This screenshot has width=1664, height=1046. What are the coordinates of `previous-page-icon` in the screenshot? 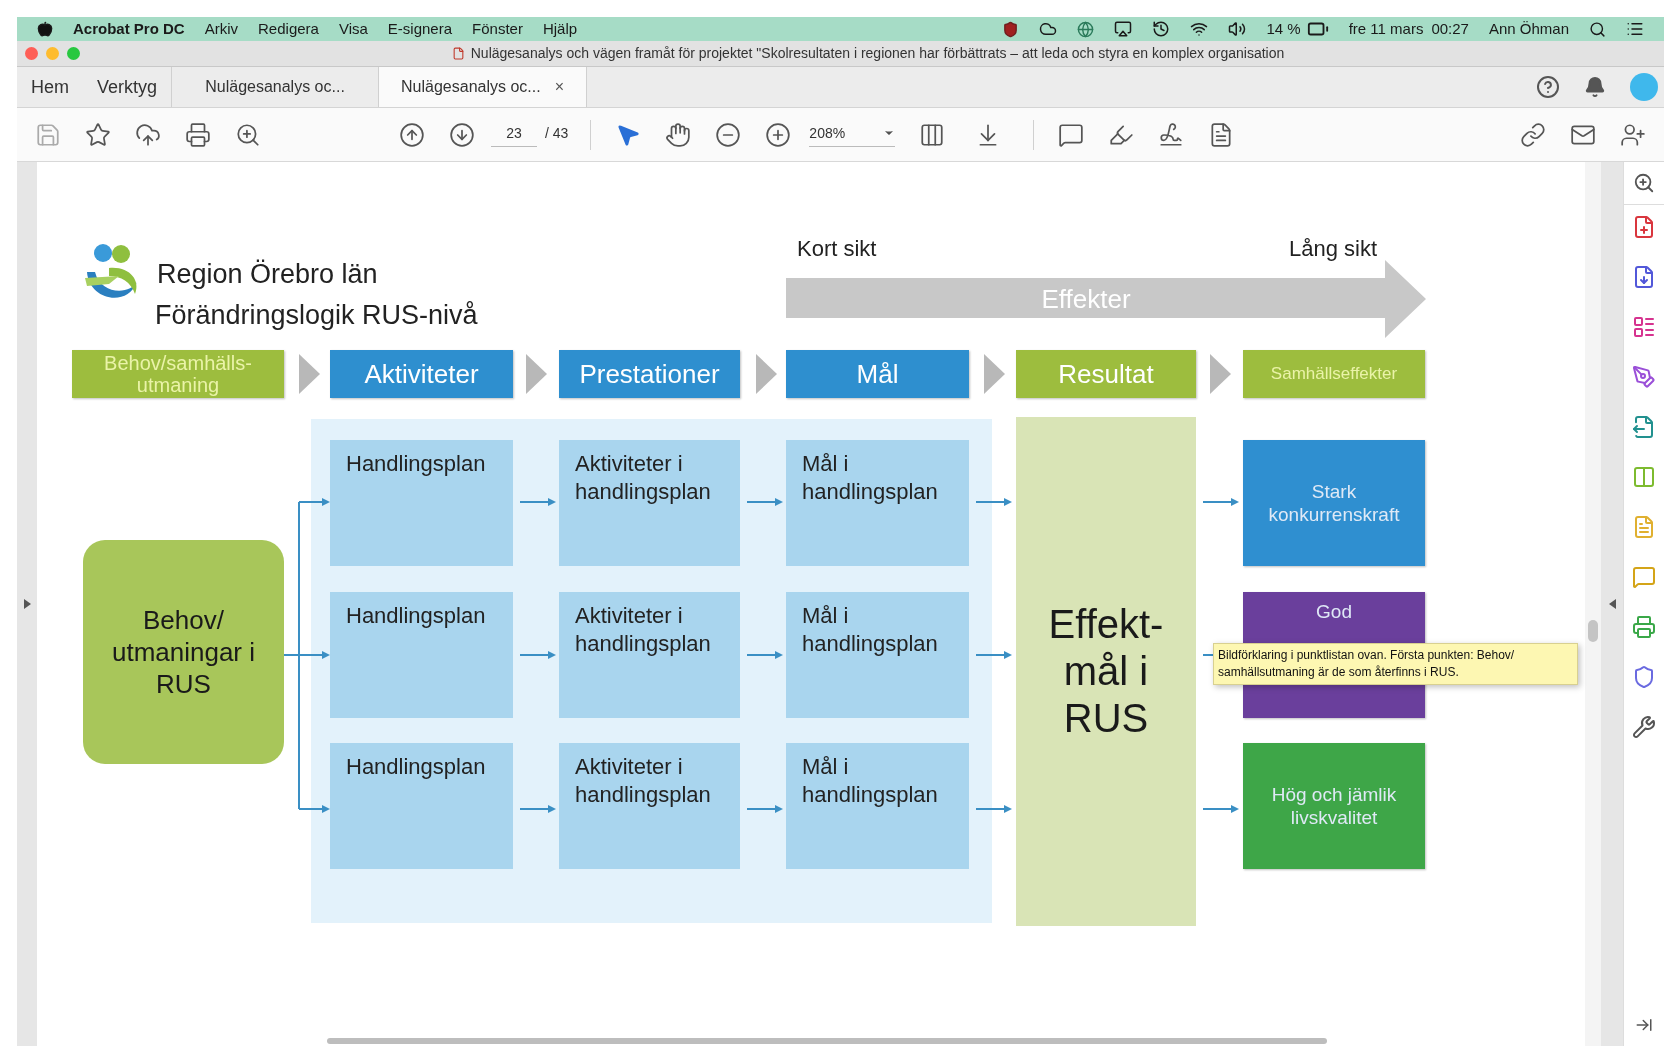 It's located at (412, 134).